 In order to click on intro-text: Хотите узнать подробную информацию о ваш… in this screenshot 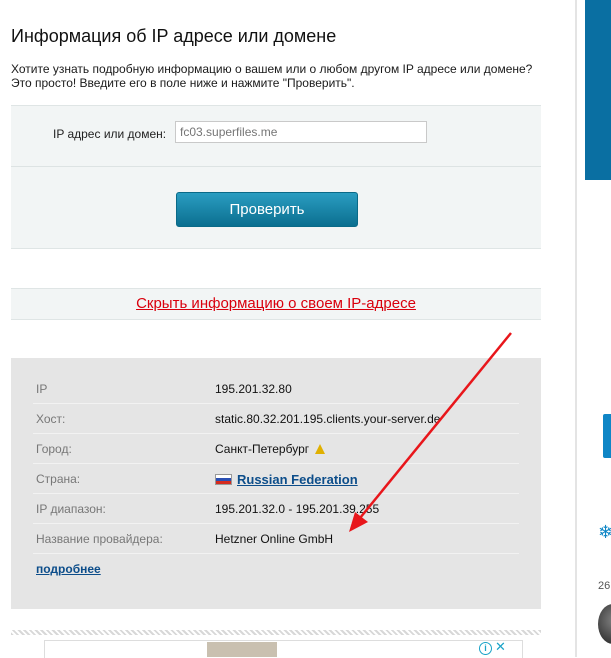, I will do `click(271, 76)`.